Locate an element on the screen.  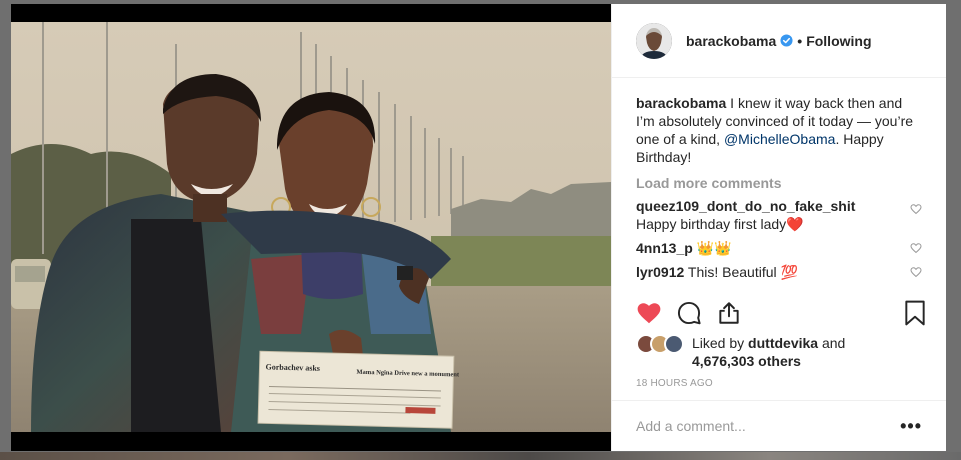
comment-text: 👑👑 is located at coordinates (714, 248).